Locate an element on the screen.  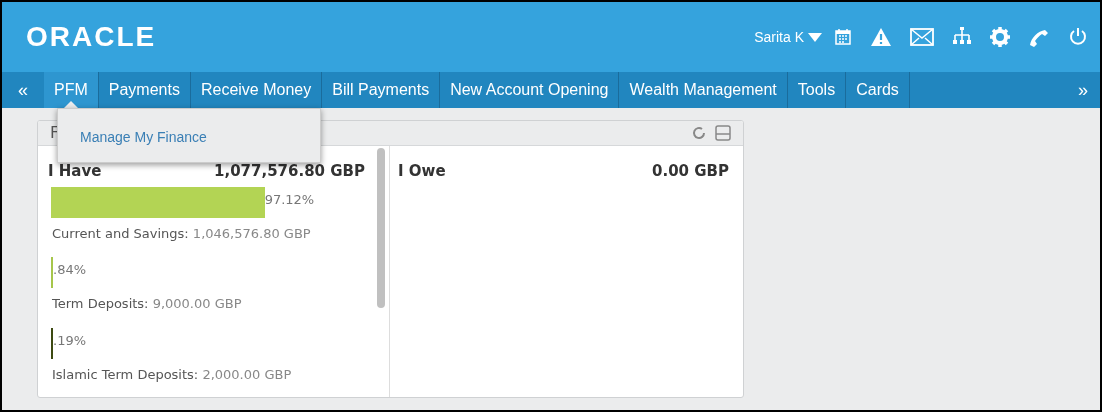
caret-icon is located at coordinates (815, 37).